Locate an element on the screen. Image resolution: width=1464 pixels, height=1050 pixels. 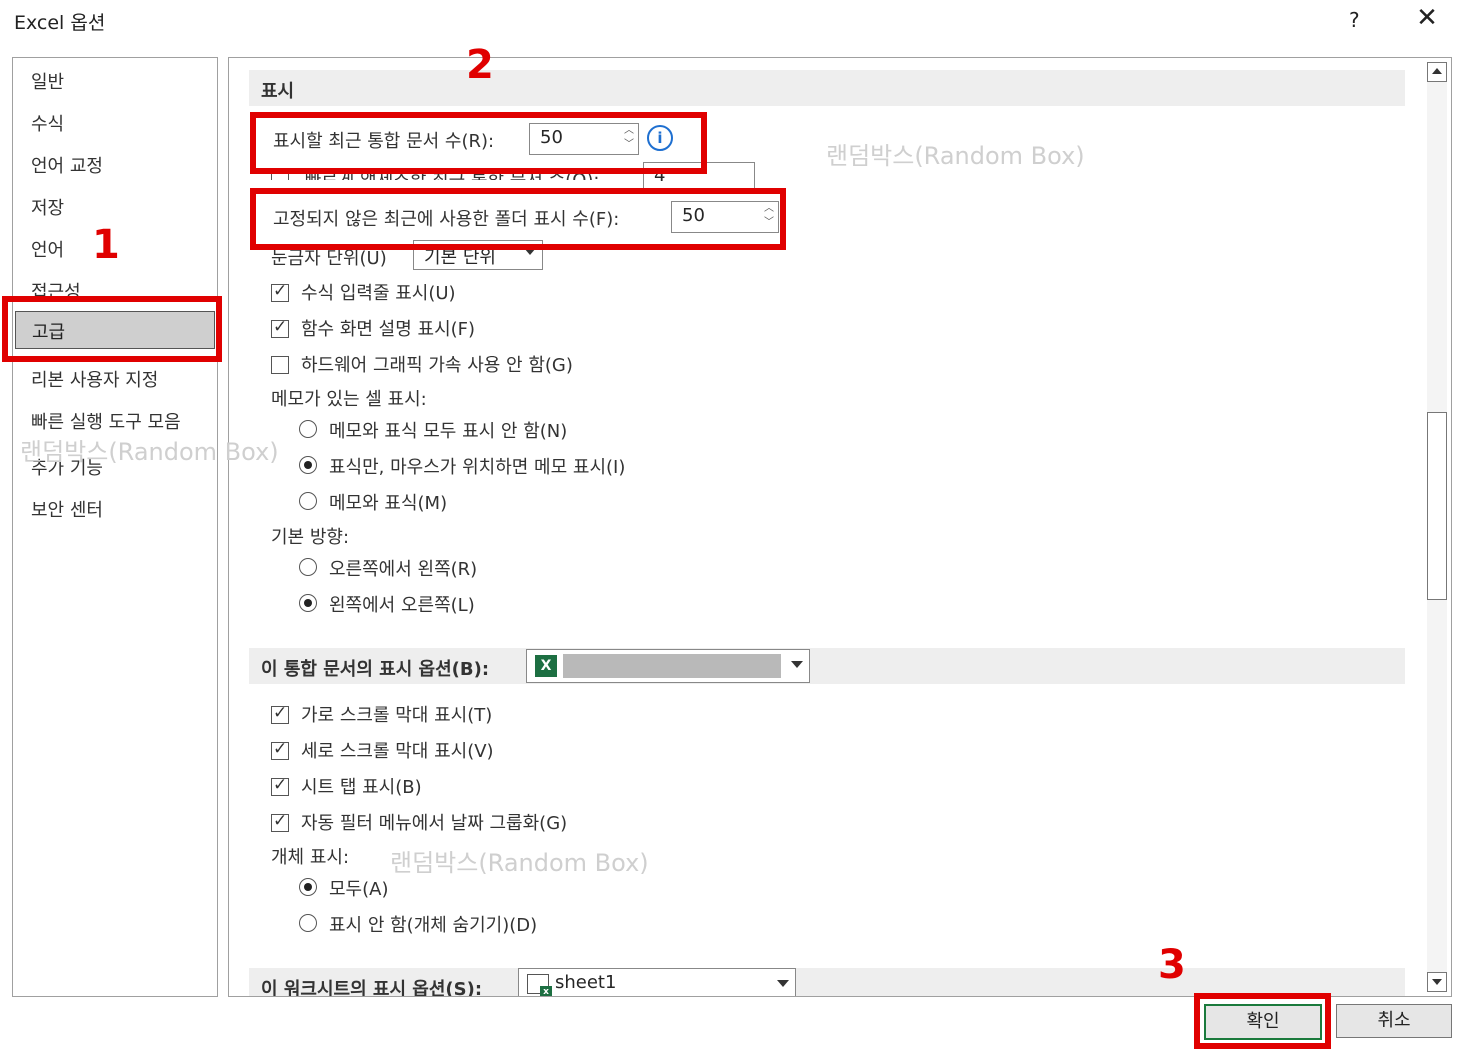
comments-none-radio is located at coordinates (308, 429).